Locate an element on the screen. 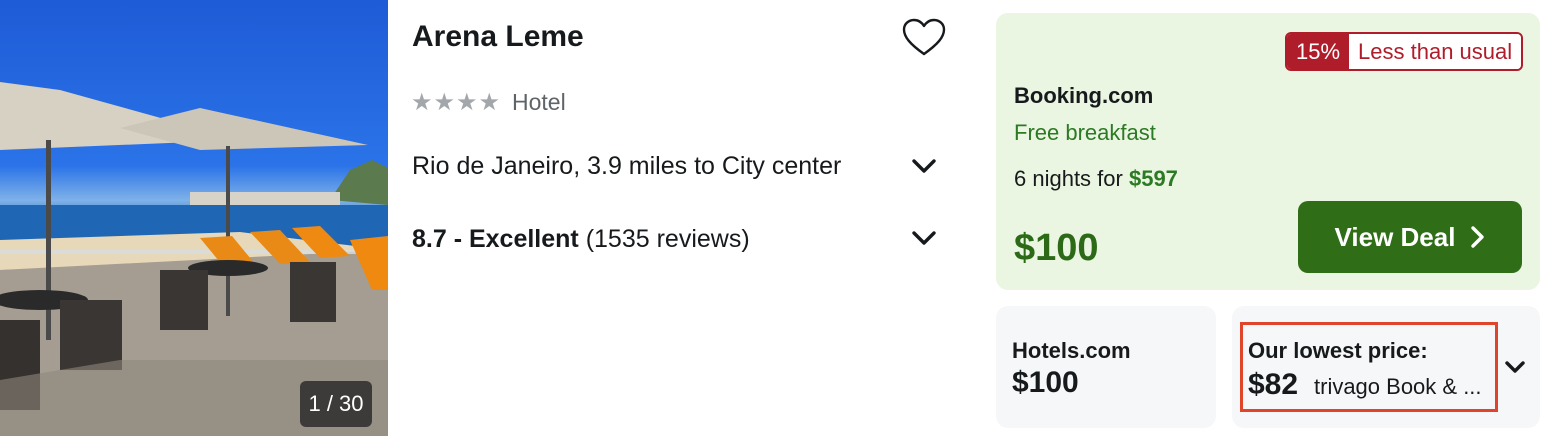 The image size is (1556, 436). deal-price: $100 is located at coordinates (1056, 248).